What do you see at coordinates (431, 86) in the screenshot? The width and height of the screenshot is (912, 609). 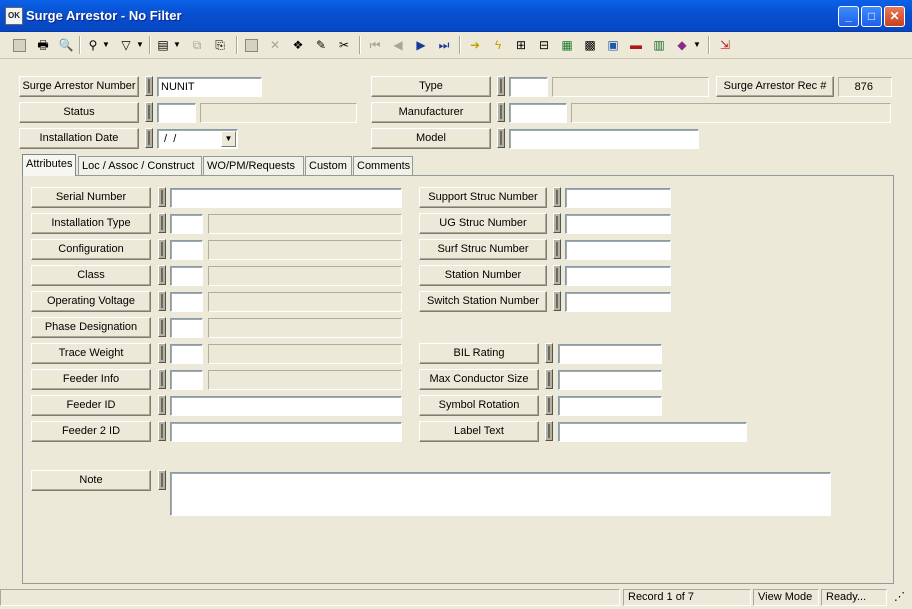 I see `type-button: Type` at bounding box center [431, 86].